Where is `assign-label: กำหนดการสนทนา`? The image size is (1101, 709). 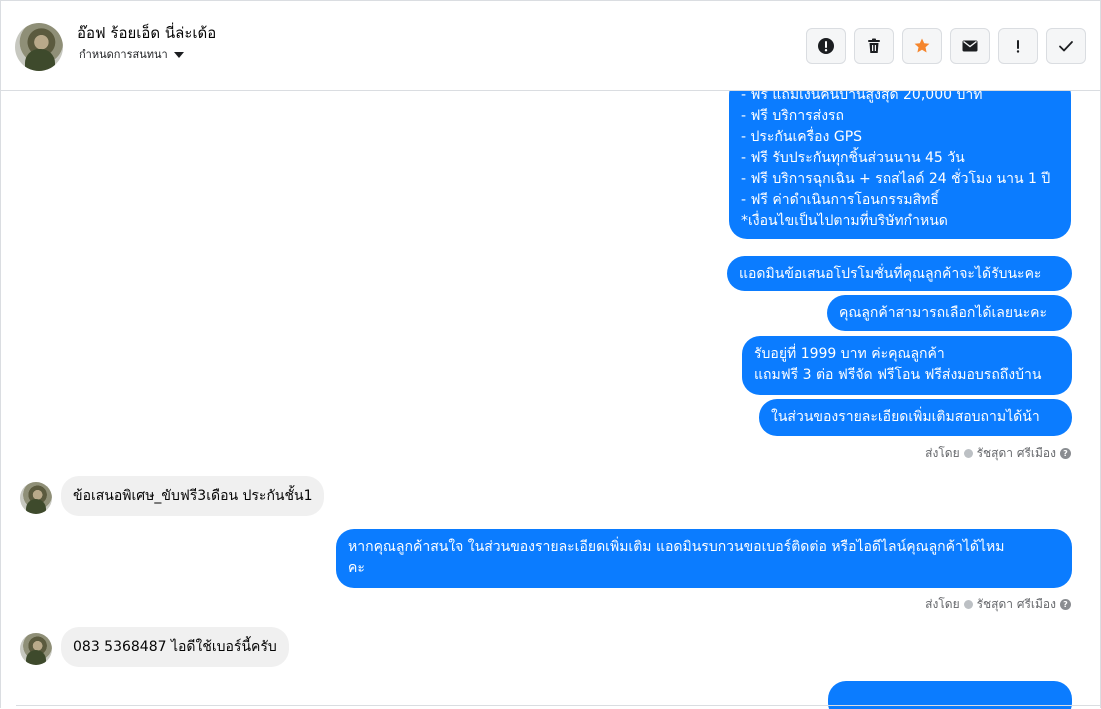 assign-label: กำหนดการสนทนา is located at coordinates (123, 54).